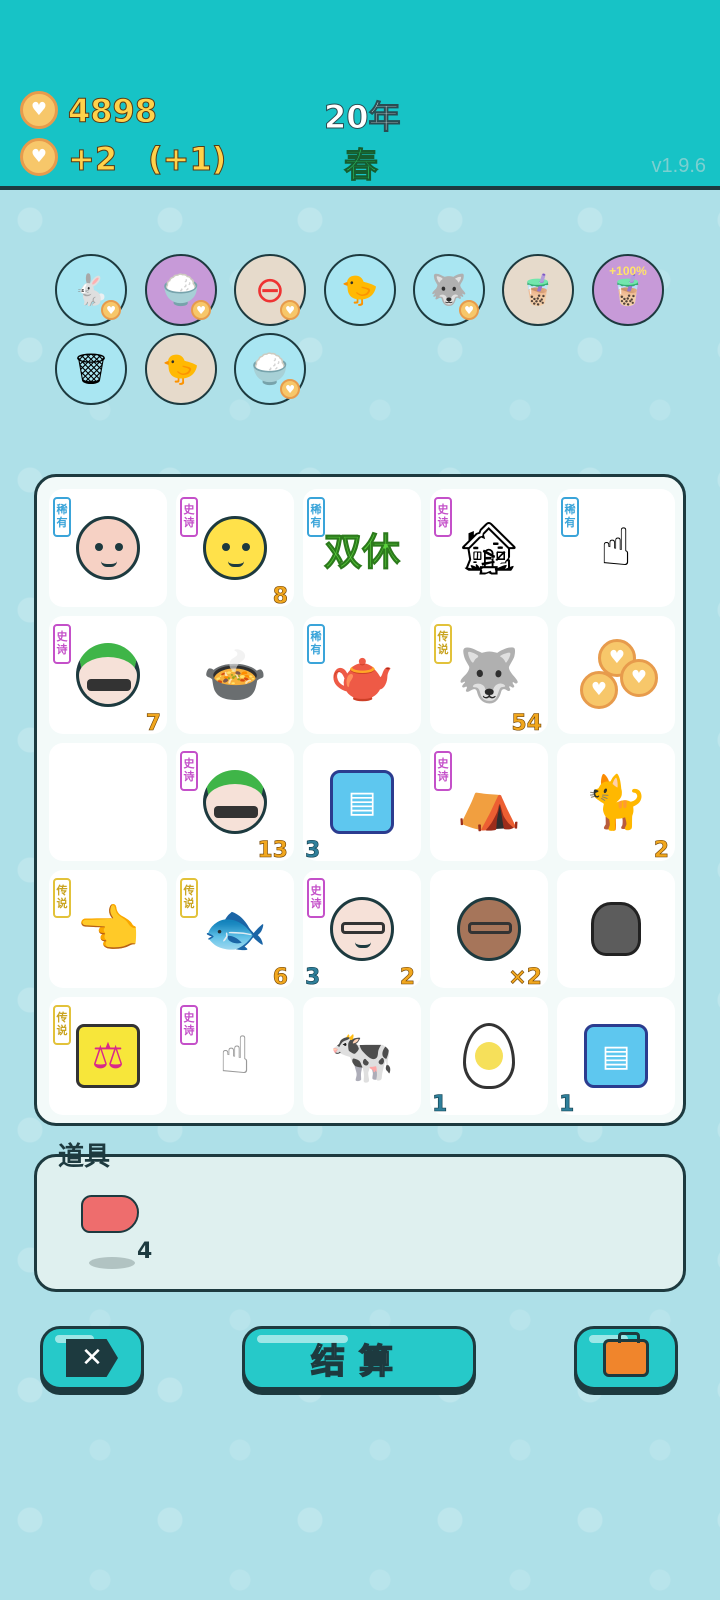 This screenshot has width=720, height=1600. What do you see at coordinates (112, 111) in the screenshot?
I see `coin-total: 4898` at bounding box center [112, 111].